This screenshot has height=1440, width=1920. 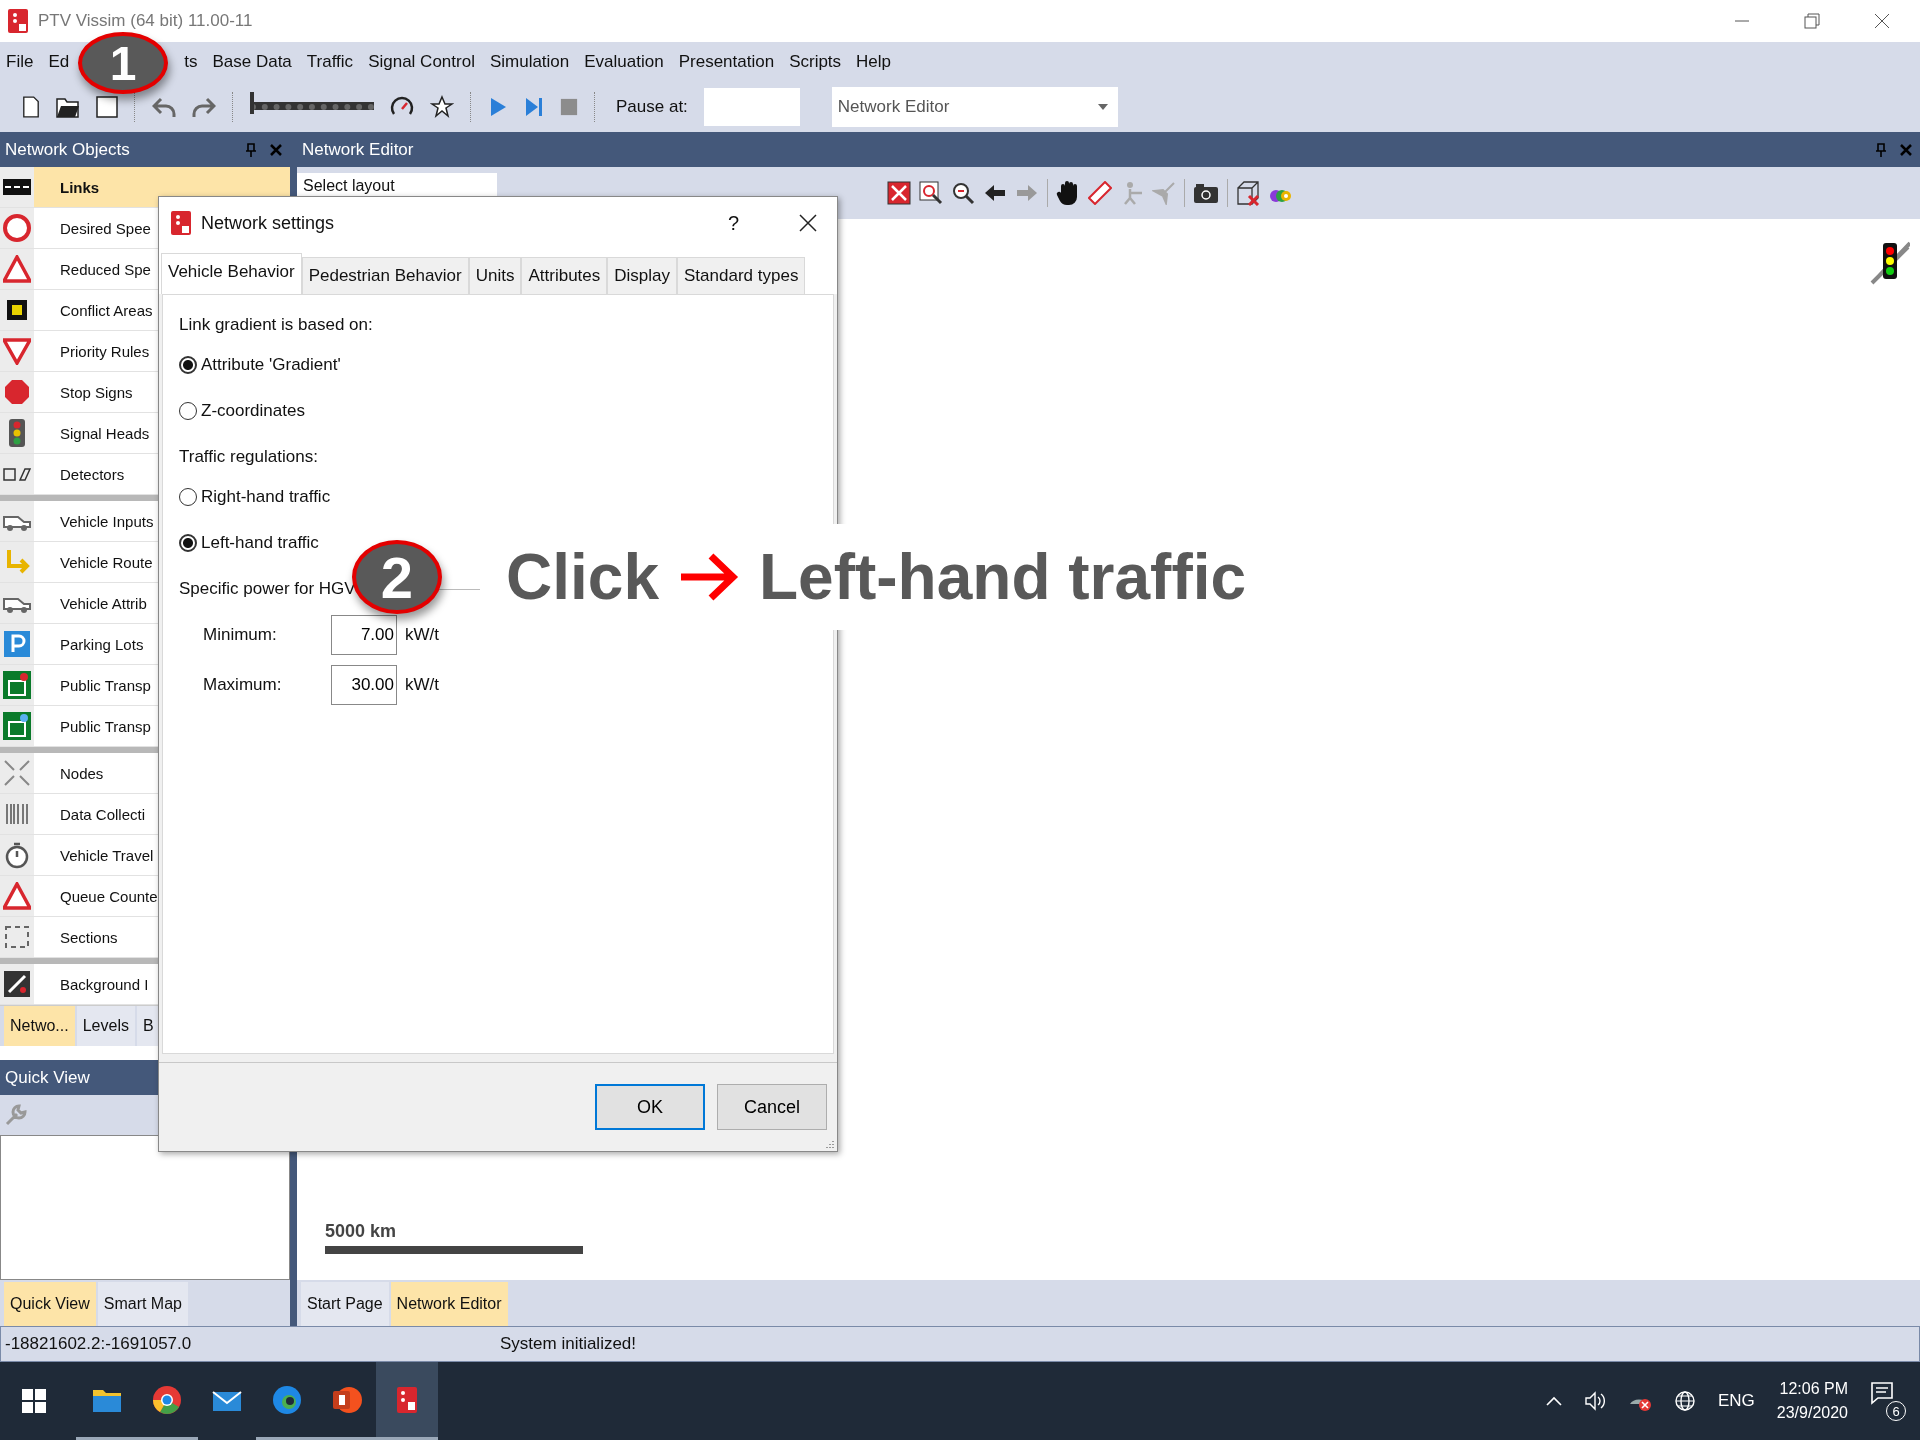 I want to click on field-label: Minimum:, so click(x=240, y=635).